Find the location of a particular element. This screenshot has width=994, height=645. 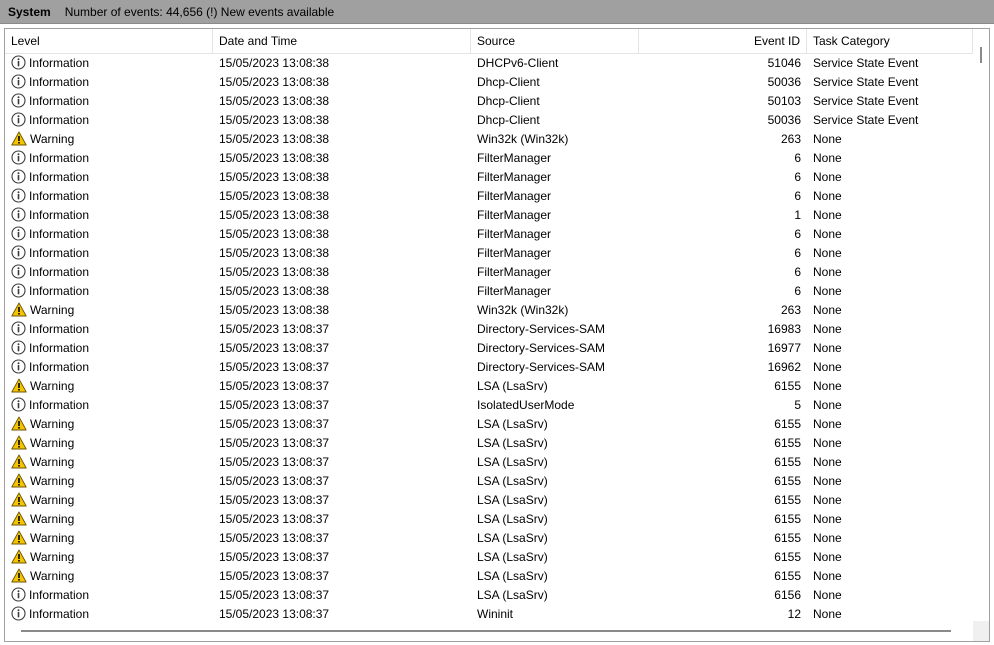

source-cell: Directory-Services-SAM is located at coordinates (541, 347).